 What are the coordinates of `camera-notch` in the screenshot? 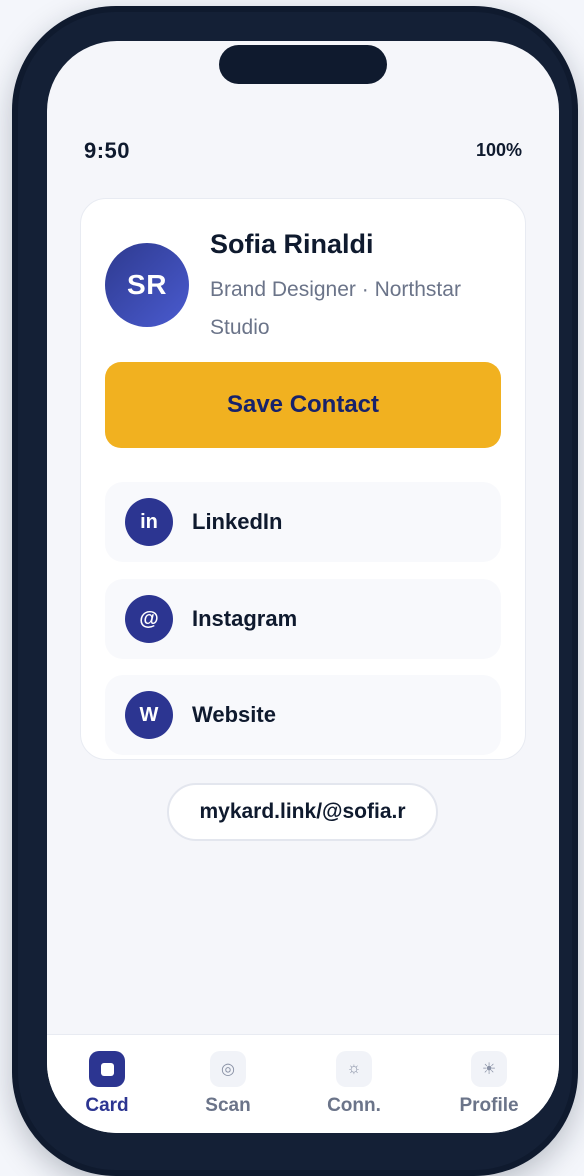 It's located at (303, 64).